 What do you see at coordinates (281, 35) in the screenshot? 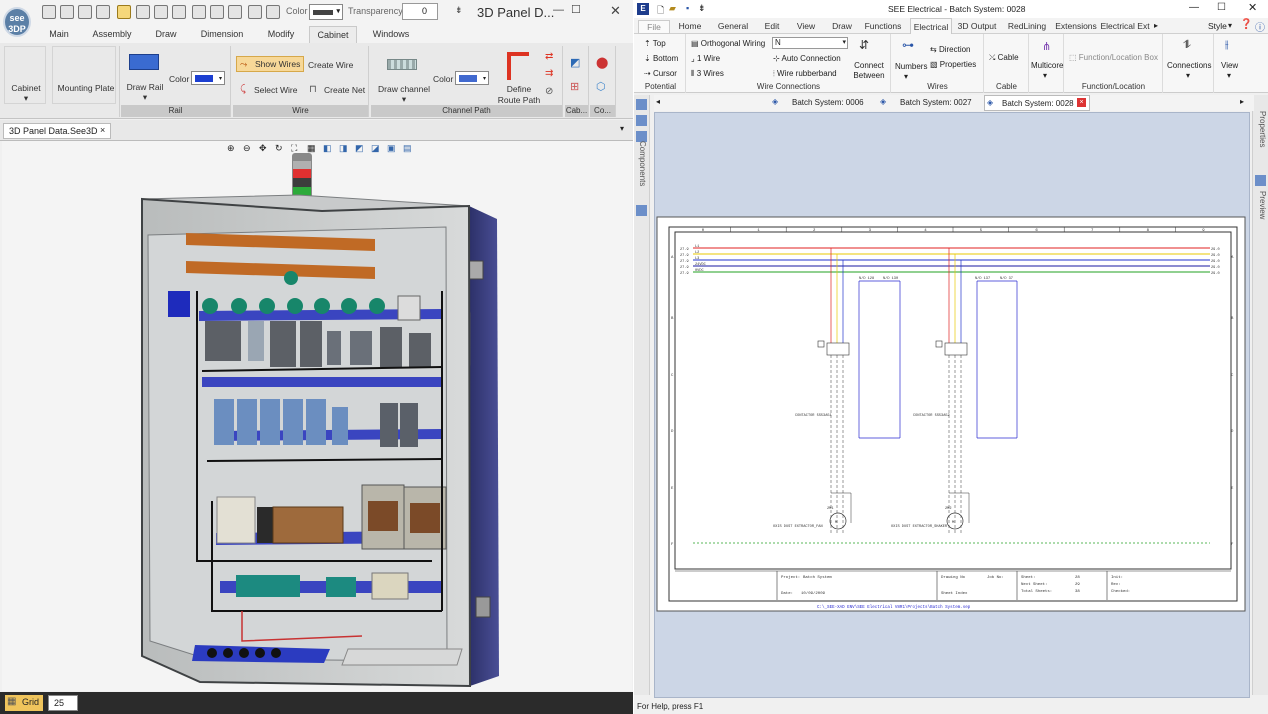
I see `tab-modify: Modify` at bounding box center [281, 35].